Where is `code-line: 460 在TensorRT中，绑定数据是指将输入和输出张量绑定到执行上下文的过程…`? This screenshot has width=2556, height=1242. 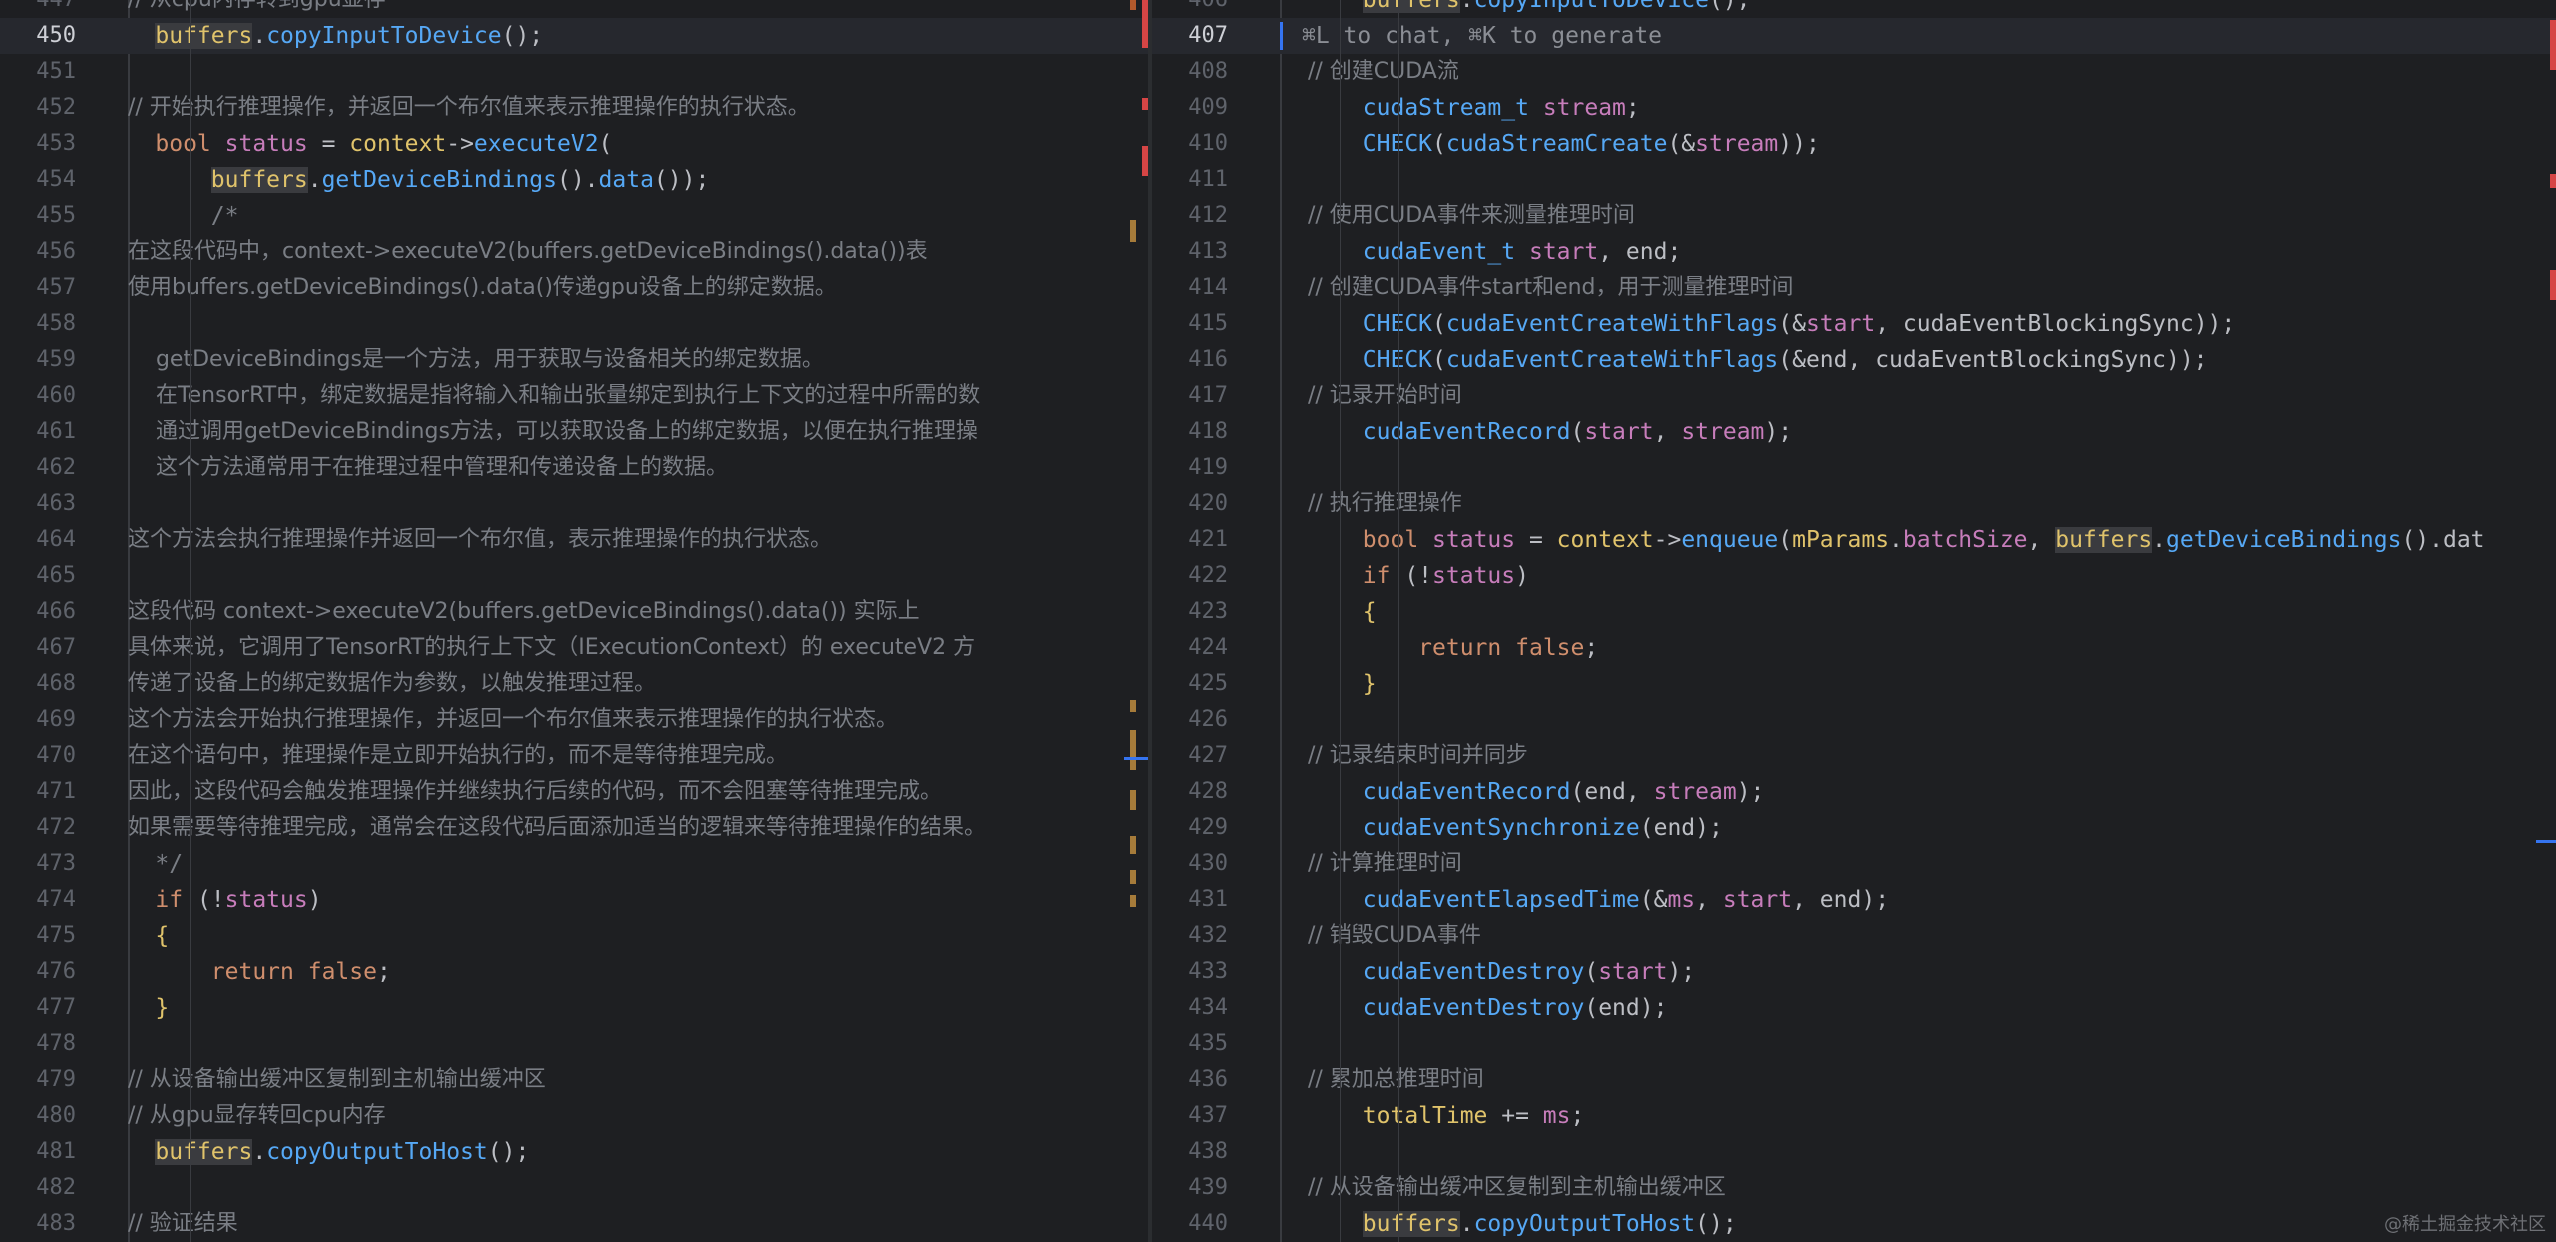 code-line: 460 在TensorRT中，绑定数据是指将输入和输出张量绑定到执行上下文的过程… is located at coordinates (574, 396).